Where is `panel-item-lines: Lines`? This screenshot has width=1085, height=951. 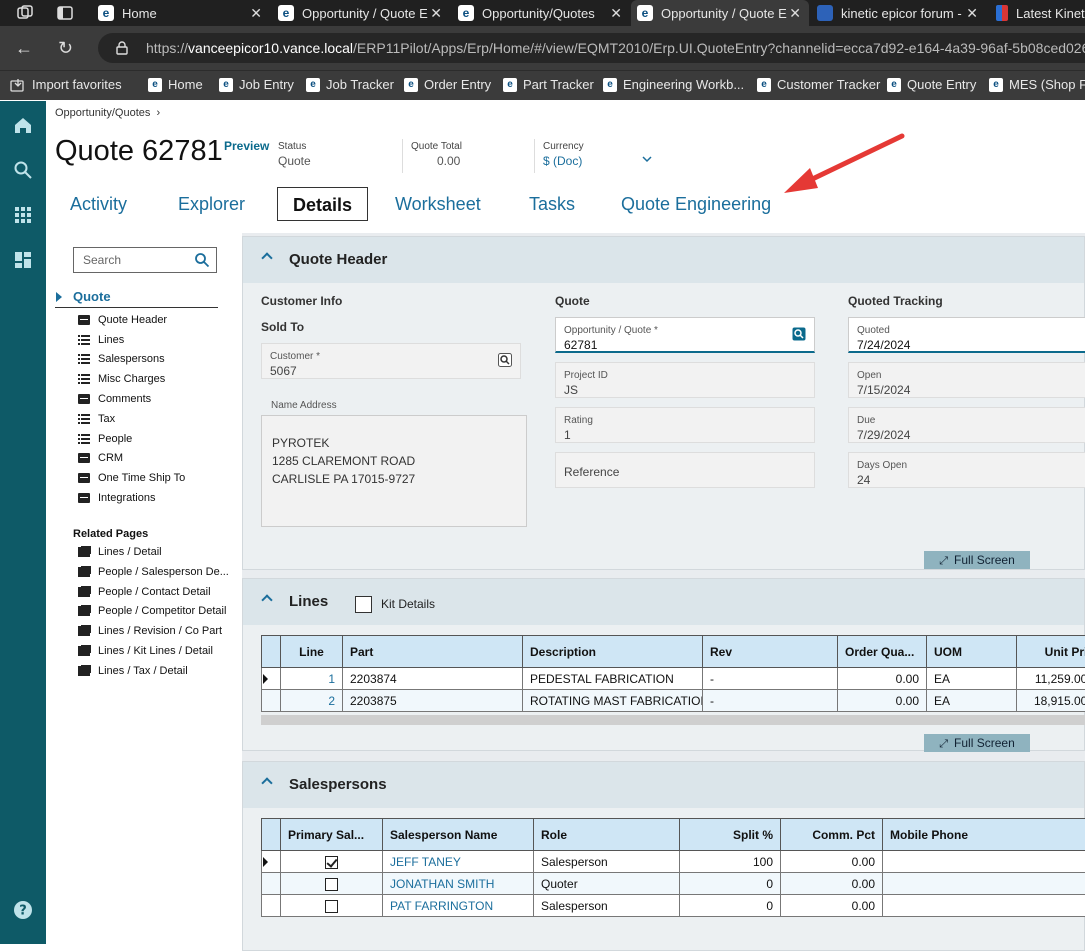
panel-item-lines: Lines is located at coordinates (101, 340).